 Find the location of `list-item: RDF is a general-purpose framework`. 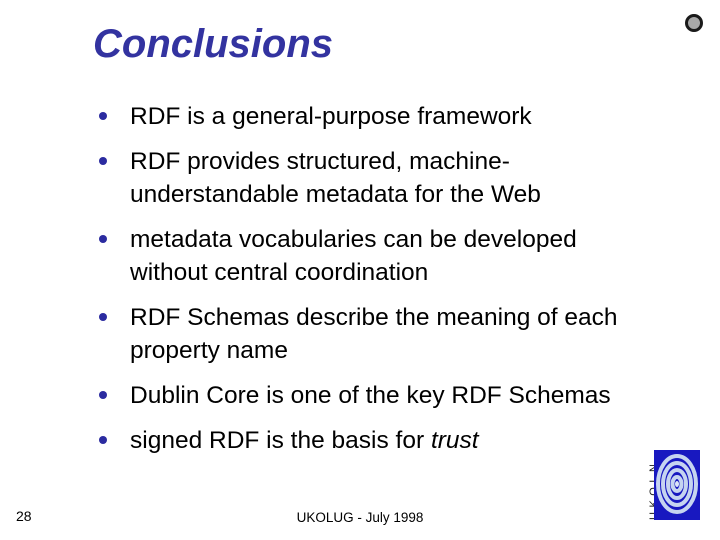

list-item: RDF is a general-purpose framework is located at coordinates (375, 117).